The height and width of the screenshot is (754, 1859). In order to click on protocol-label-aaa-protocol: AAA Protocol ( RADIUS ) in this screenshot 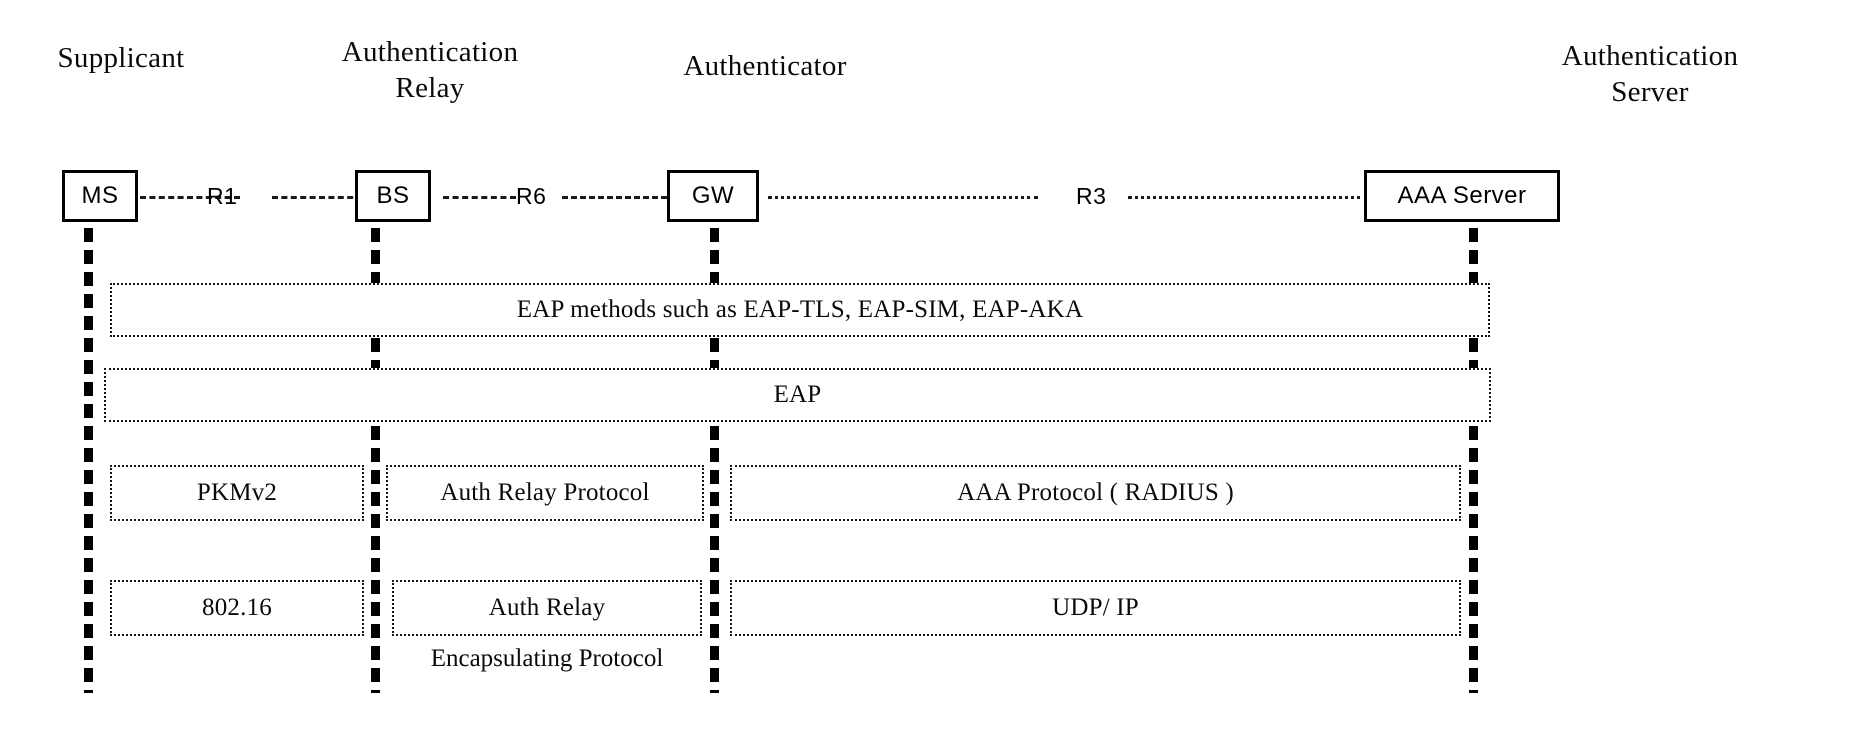, I will do `click(1095, 492)`.